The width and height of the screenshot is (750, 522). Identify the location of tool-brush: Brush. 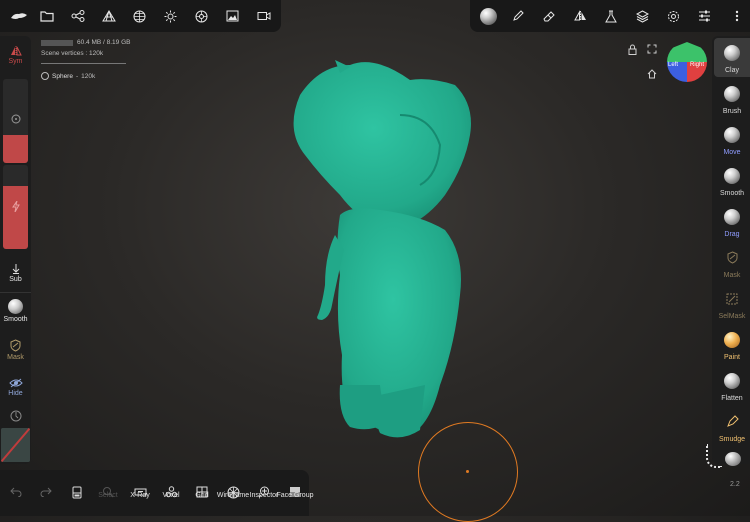
(732, 101).